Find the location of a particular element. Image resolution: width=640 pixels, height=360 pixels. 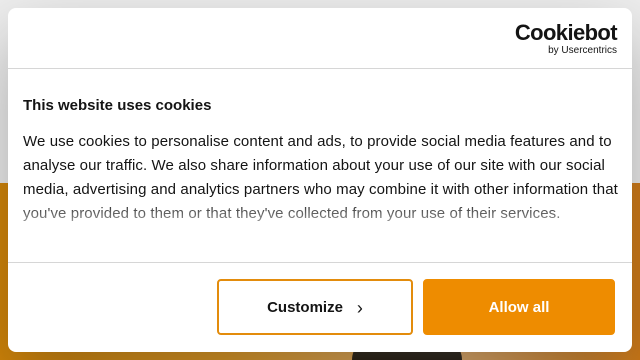

chevron-right-icon: › is located at coordinates (359, 308).